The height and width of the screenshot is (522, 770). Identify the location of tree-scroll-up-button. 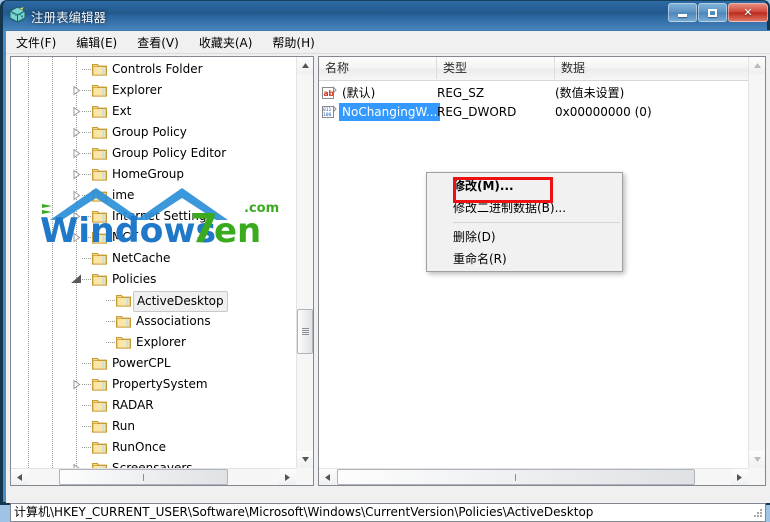
(305, 65).